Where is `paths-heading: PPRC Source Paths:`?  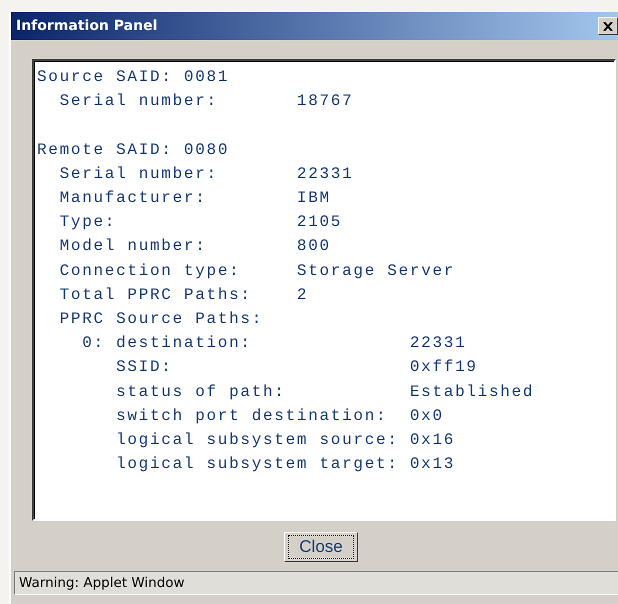
paths-heading: PPRC Source Paths: is located at coordinates (162, 319).